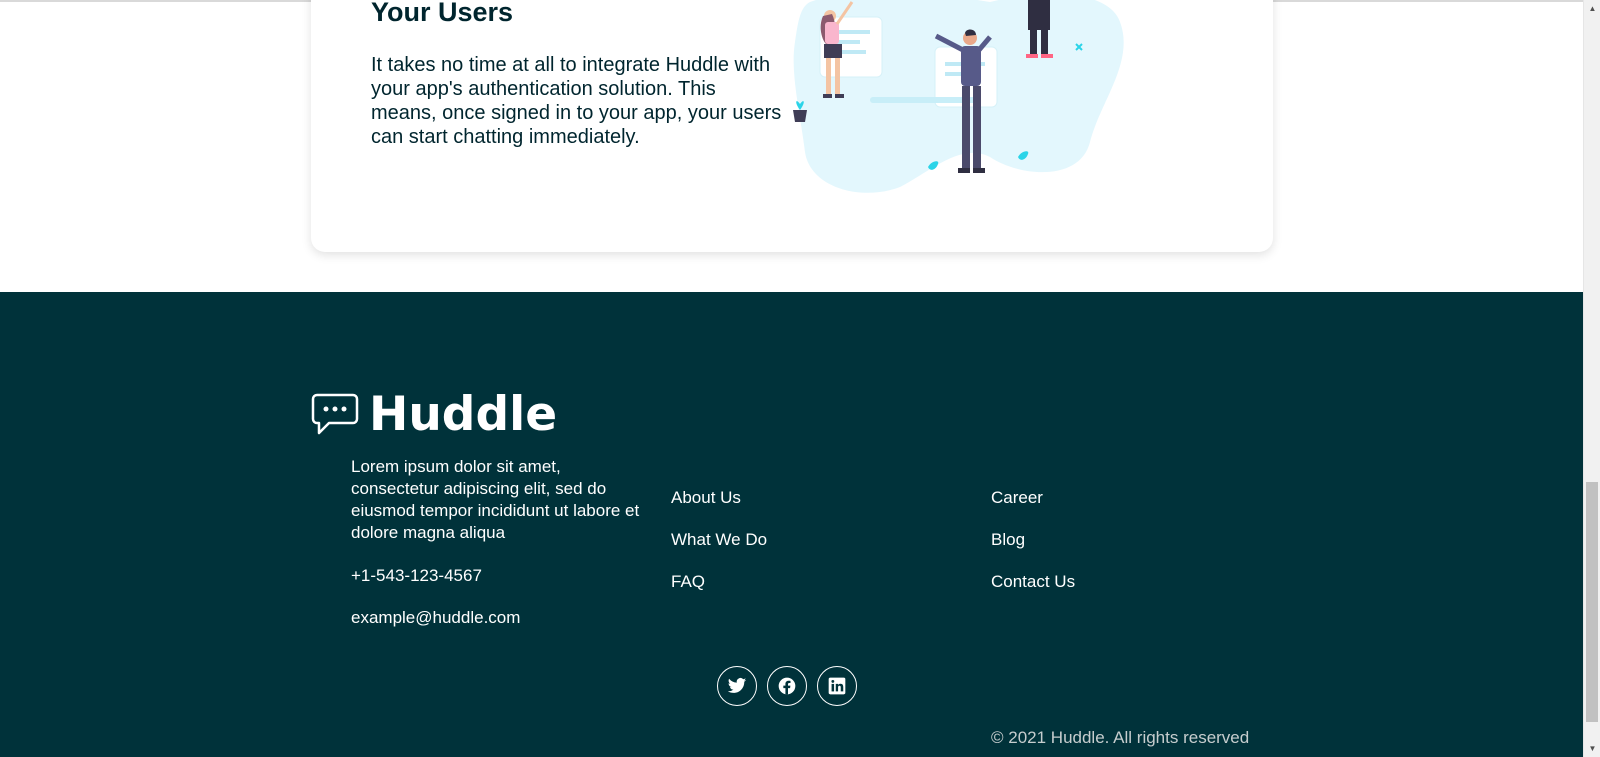 The height and width of the screenshot is (757, 1600). Describe the element at coordinates (1033, 509) in the screenshot. I see `footer-link-career: Career` at that location.